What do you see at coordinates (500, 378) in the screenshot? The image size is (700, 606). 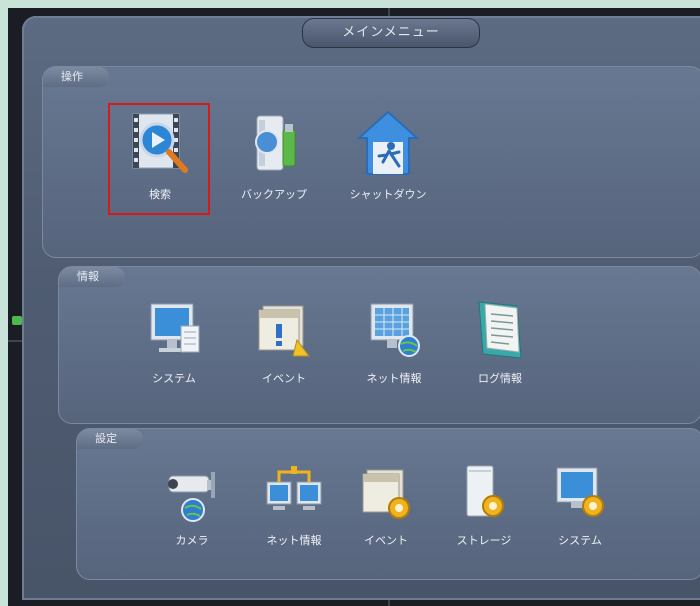 I see `menu-item-label: ログ情報` at bounding box center [500, 378].